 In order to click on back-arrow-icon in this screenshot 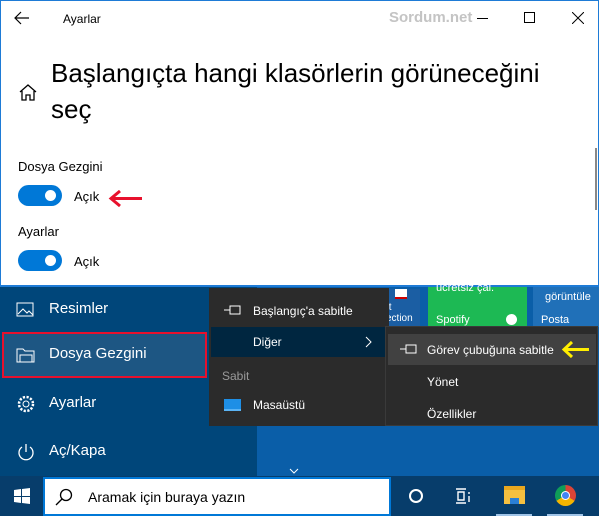, I will do `click(22, 18)`.